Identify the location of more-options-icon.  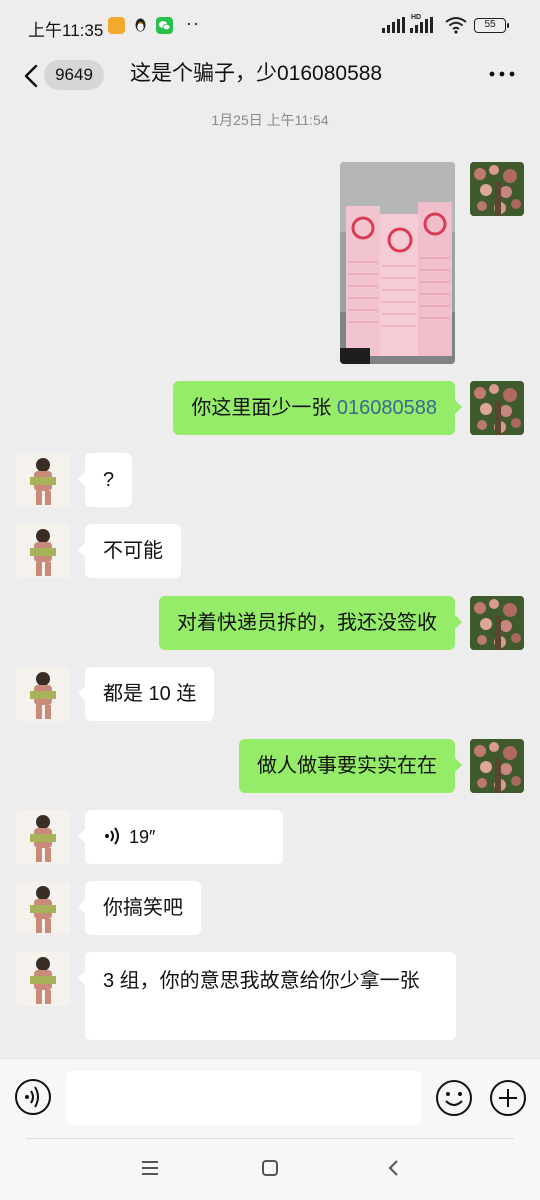
(502, 74).